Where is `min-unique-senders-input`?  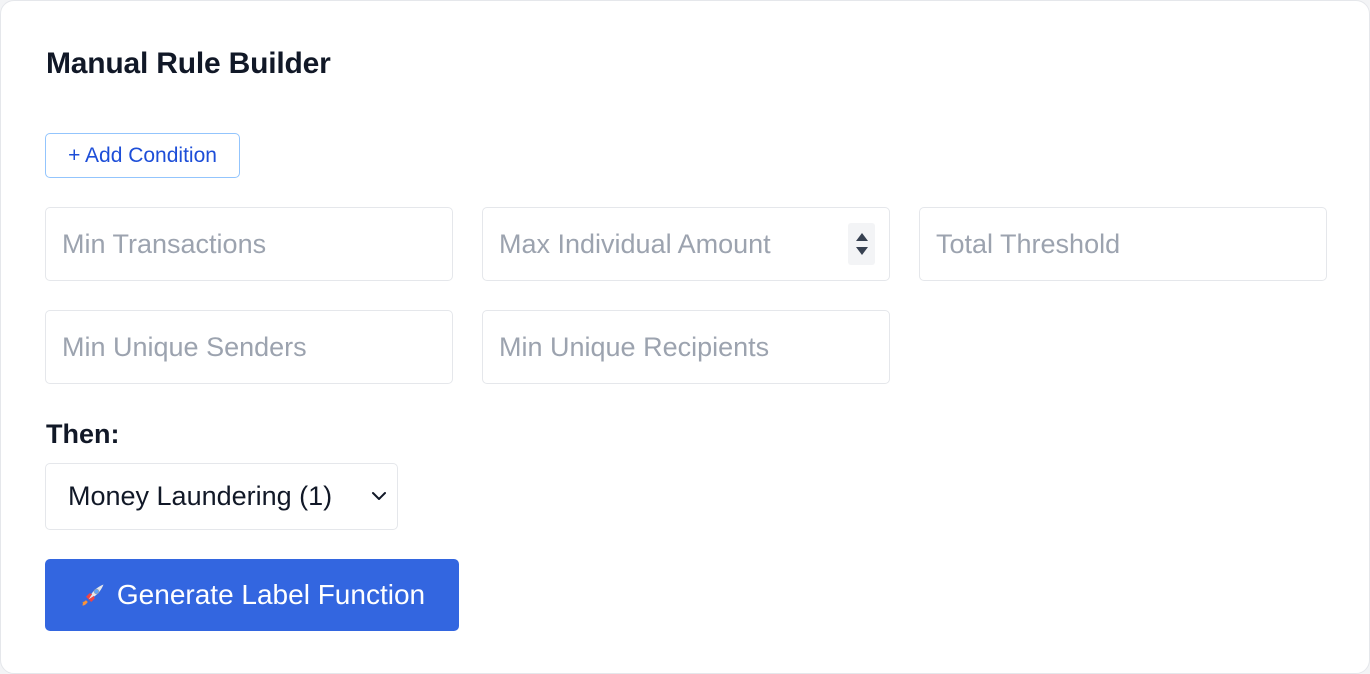 min-unique-senders-input is located at coordinates (249, 347).